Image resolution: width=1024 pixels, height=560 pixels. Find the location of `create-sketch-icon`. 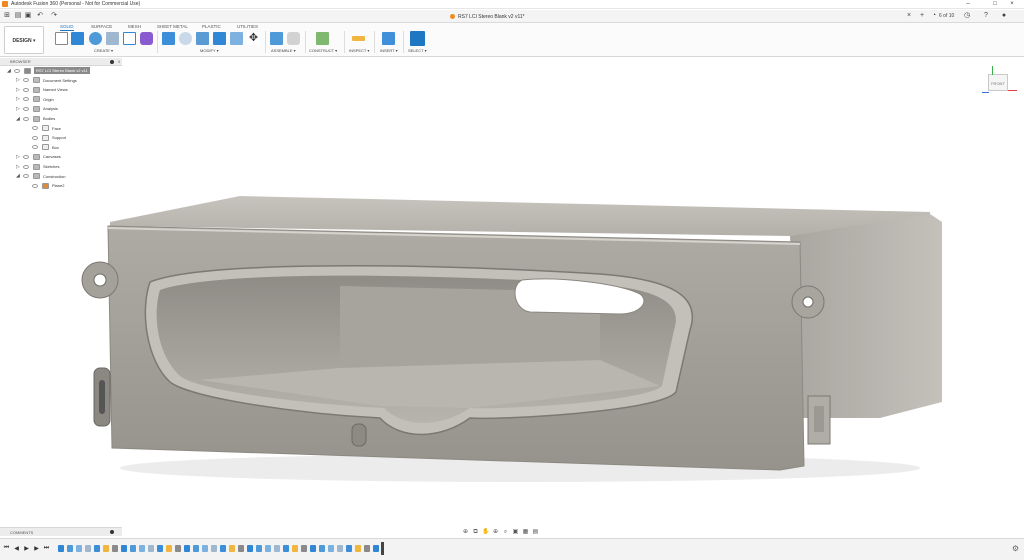

create-sketch-icon is located at coordinates (61, 38).